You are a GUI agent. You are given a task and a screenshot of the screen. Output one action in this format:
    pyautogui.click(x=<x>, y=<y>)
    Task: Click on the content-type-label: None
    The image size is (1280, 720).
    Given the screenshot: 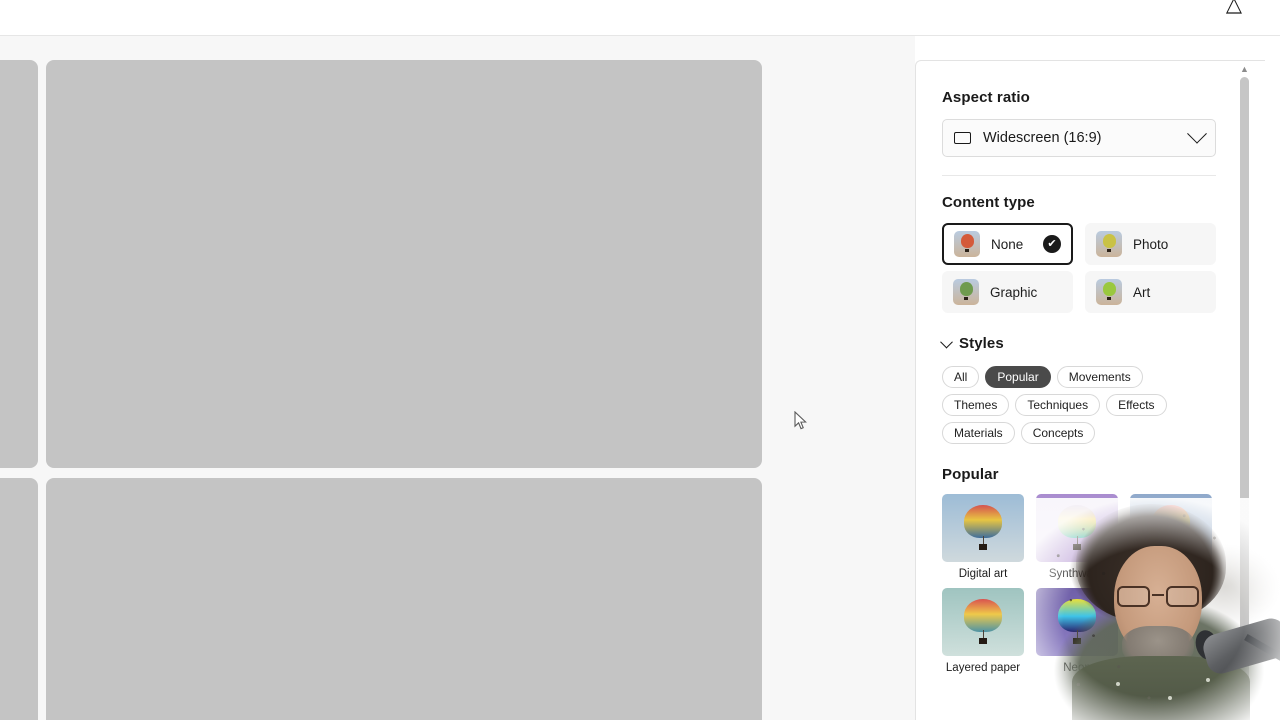 What is the action you would take?
    pyautogui.click(x=1007, y=244)
    